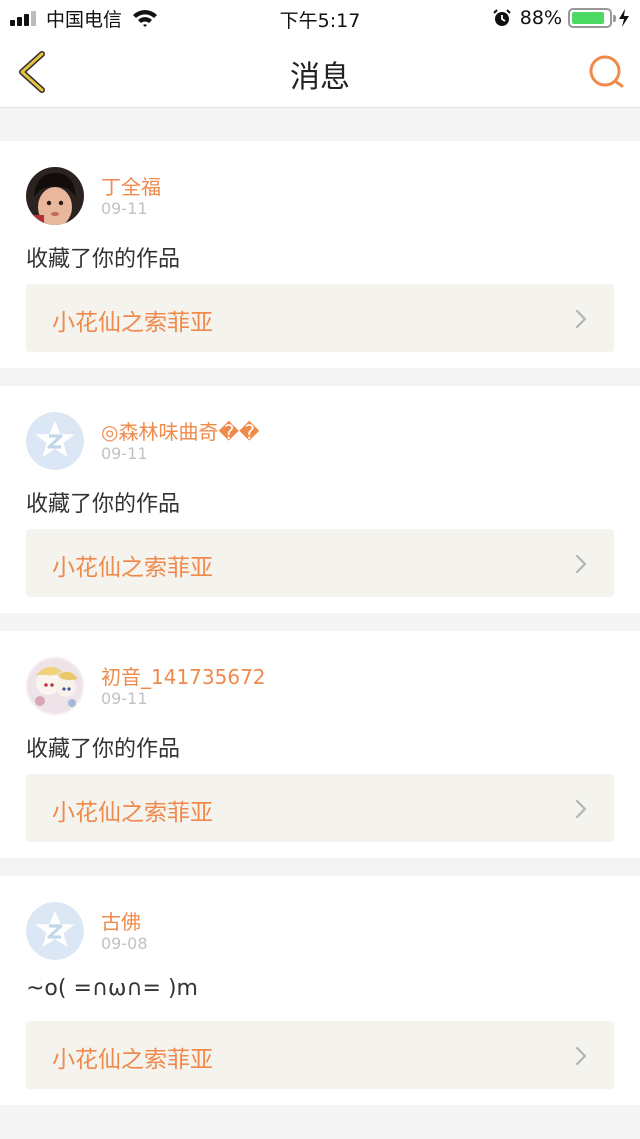 The width and height of the screenshot is (640, 1139). I want to click on username: ◎森林味曲奇��, so click(180, 430).